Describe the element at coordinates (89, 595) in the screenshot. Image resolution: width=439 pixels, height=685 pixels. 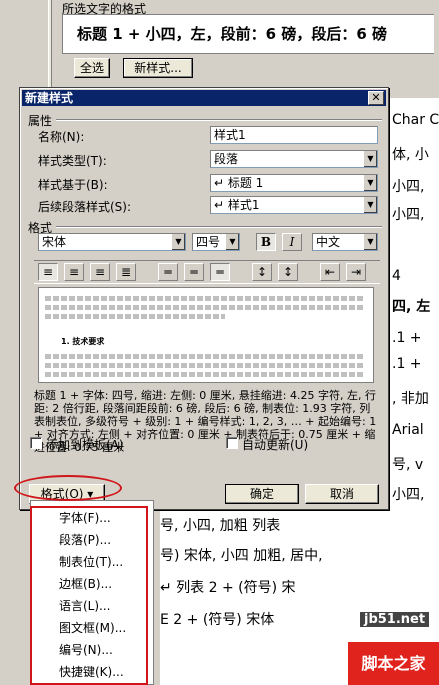
I see `highlight-rectangle` at that location.